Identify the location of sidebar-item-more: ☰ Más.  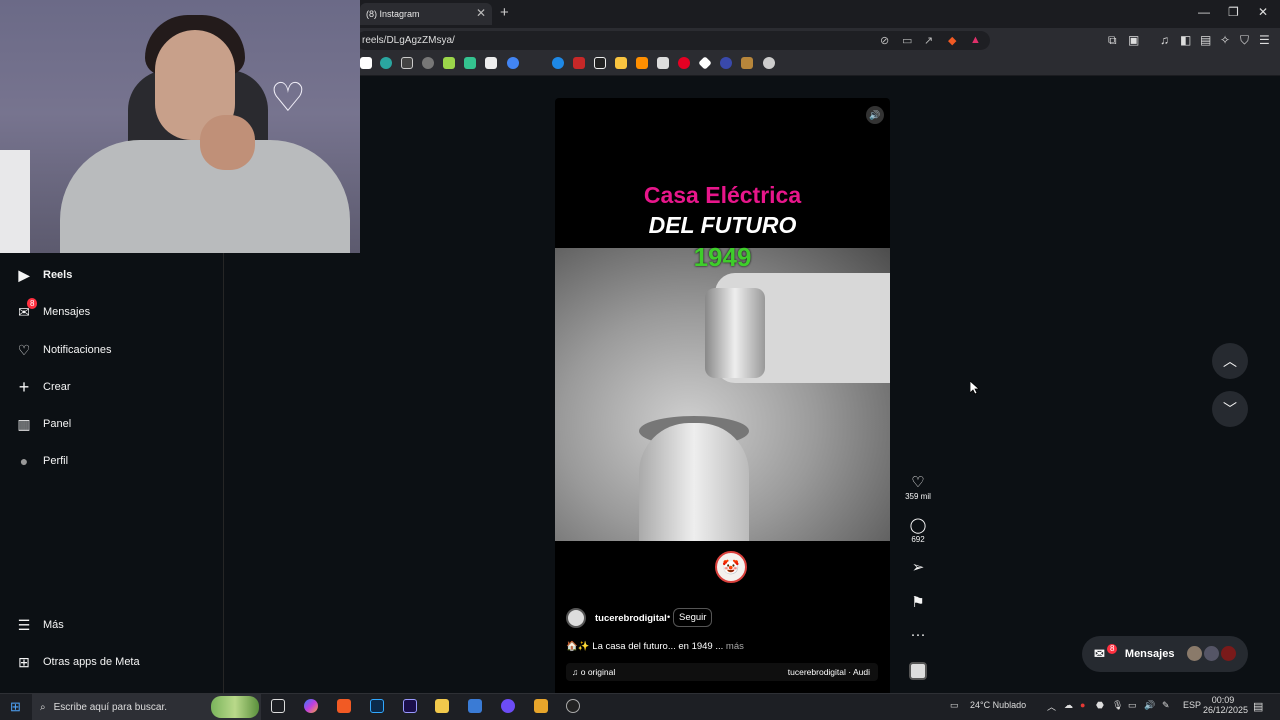
(40, 625).